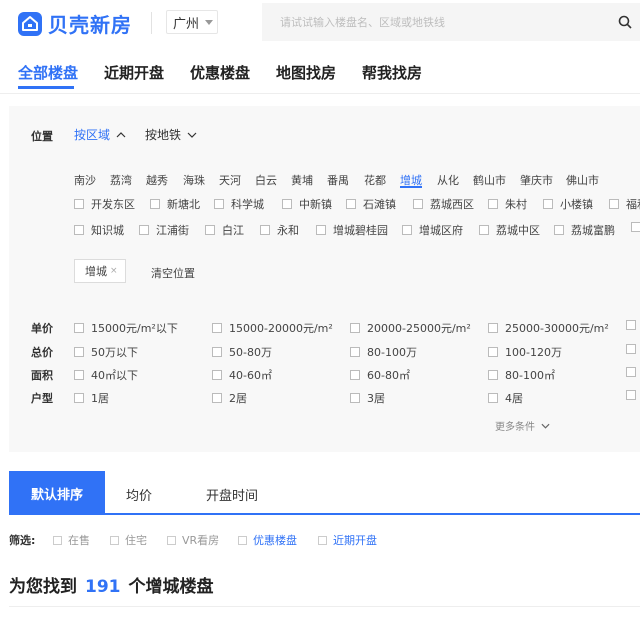  I want to click on layout-option, so click(633, 395).